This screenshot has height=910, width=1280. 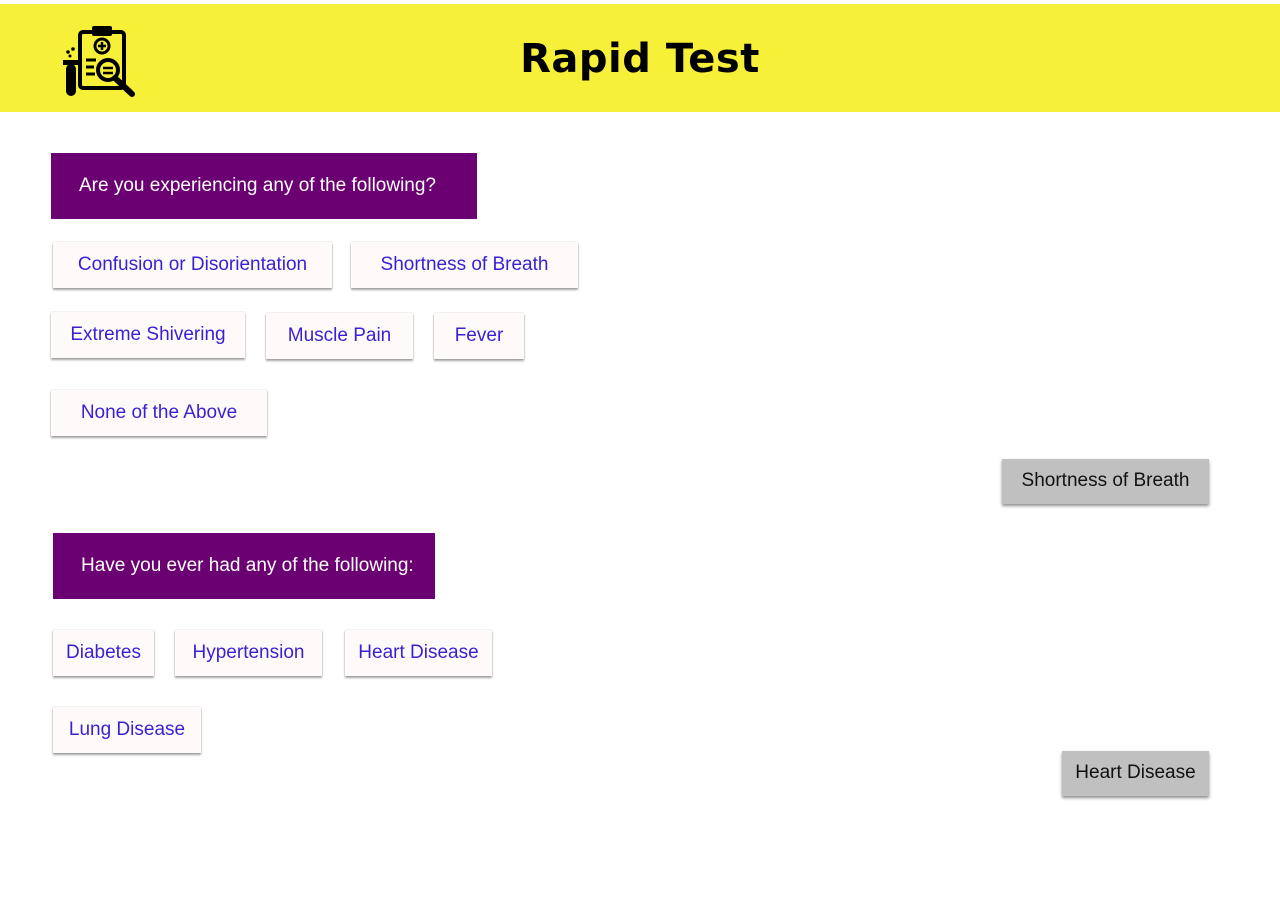 I want to click on option-lung-disease-button: Lung Disease, so click(x=127, y=730).